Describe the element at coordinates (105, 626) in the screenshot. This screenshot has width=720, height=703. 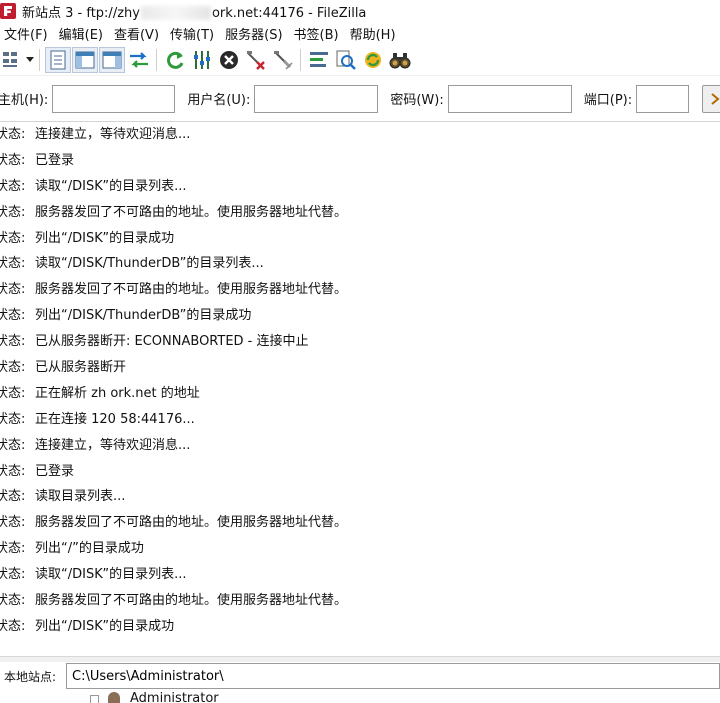
I see `log-message: 列出“/DISK”的目录成功` at that location.